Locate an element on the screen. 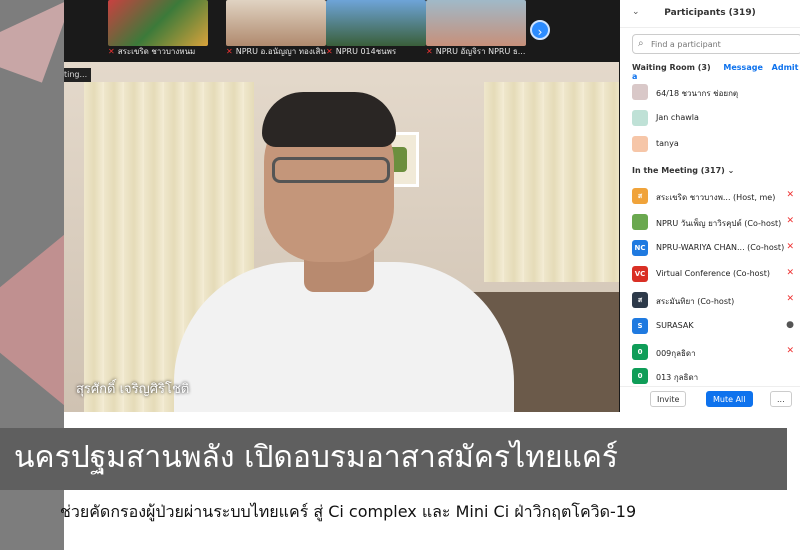 Image resolution: width=800 pixels, height=550 pixels. participant-name: Jan chawla is located at coordinates (677, 117).